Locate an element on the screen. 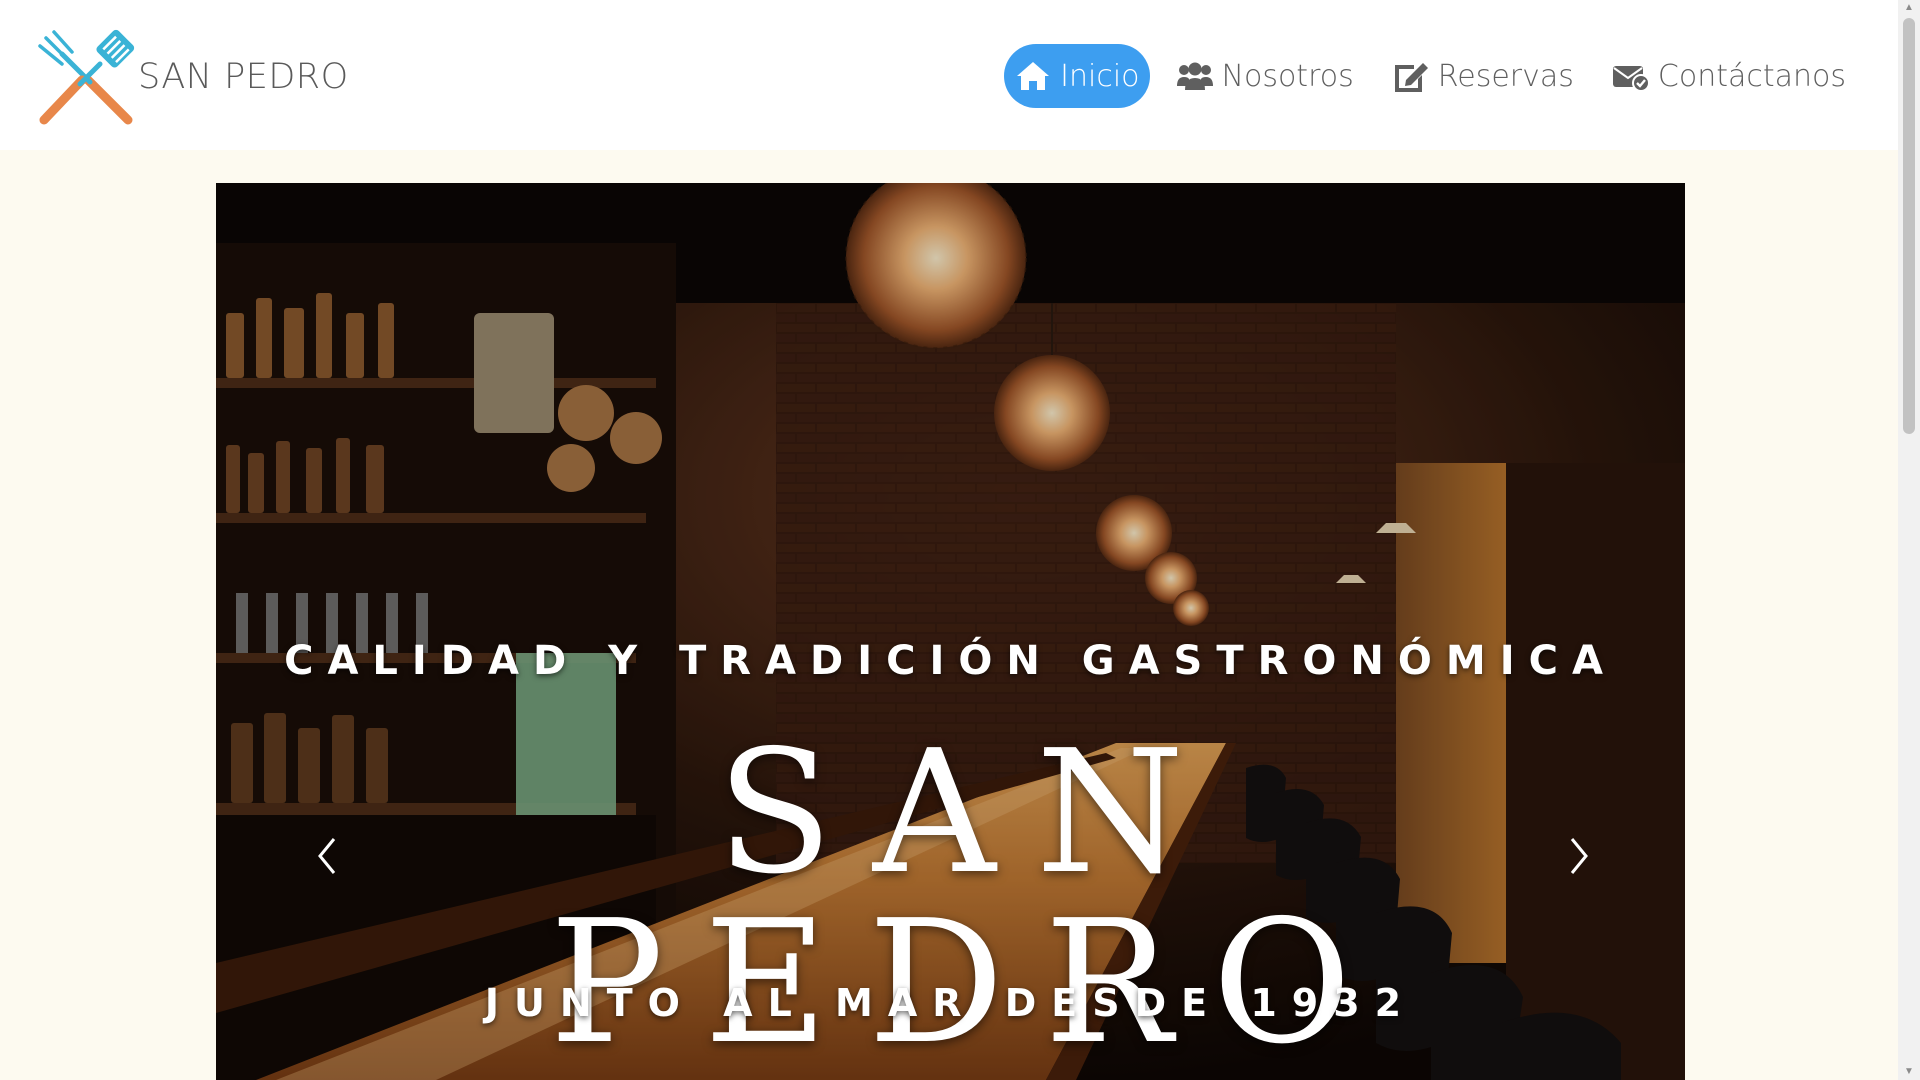 The height and width of the screenshot is (1080, 1920). users-icon is located at coordinates (1194, 76).